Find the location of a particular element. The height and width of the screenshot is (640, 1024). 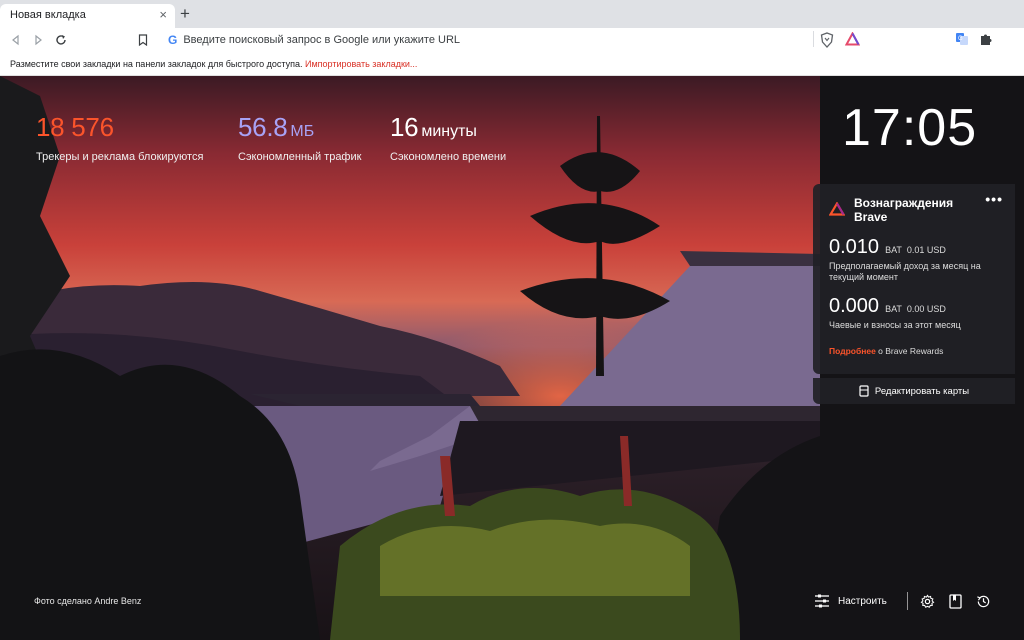

url-input is located at coordinates (493, 40).